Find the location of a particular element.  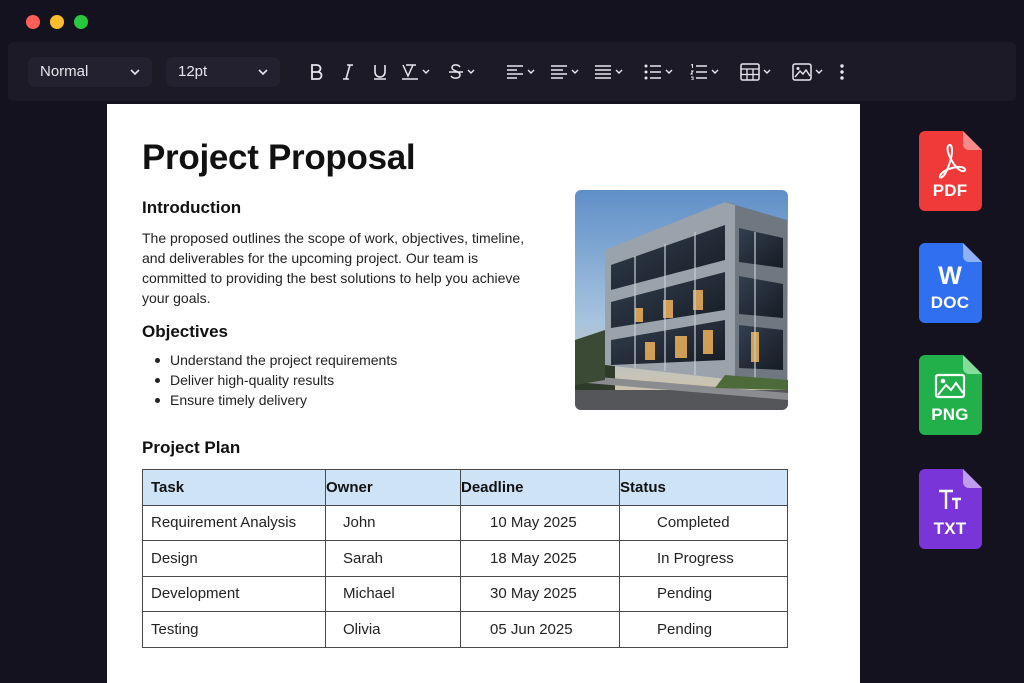

italic-icon is located at coordinates (348, 71).